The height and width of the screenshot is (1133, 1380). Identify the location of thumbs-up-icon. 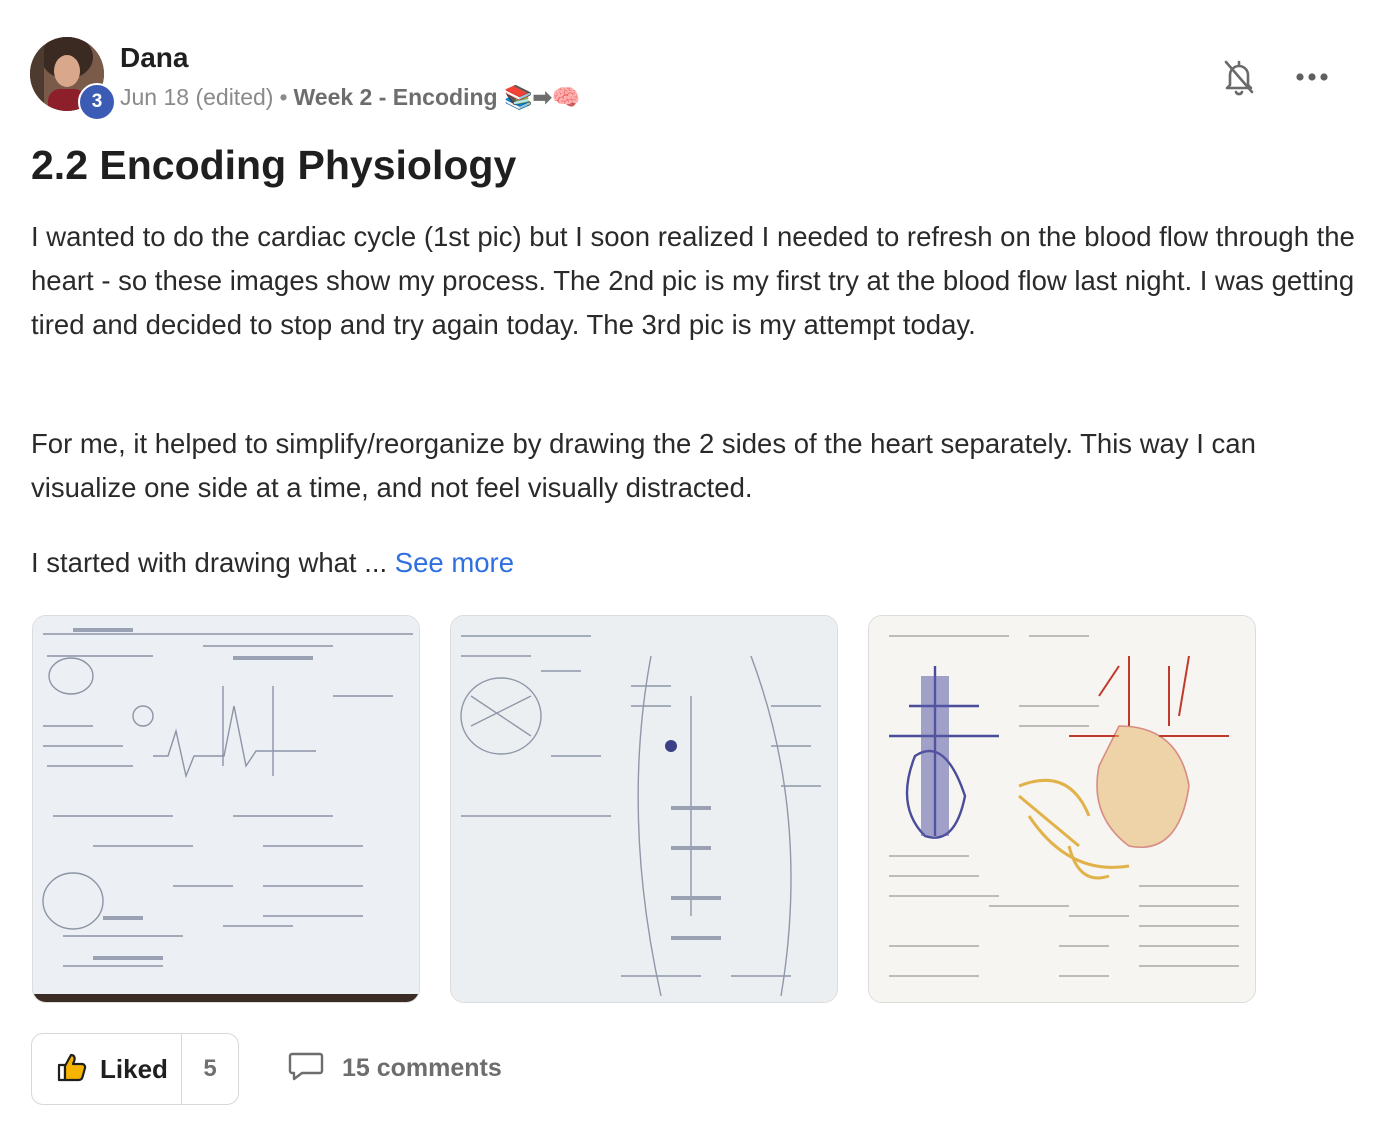
(72, 1069).